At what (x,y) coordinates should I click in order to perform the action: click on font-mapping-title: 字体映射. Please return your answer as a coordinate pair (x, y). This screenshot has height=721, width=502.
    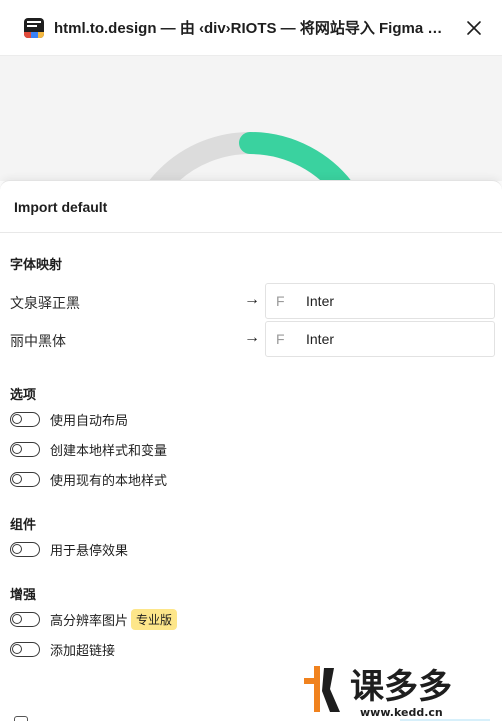
    Looking at the image, I should click on (36, 264).